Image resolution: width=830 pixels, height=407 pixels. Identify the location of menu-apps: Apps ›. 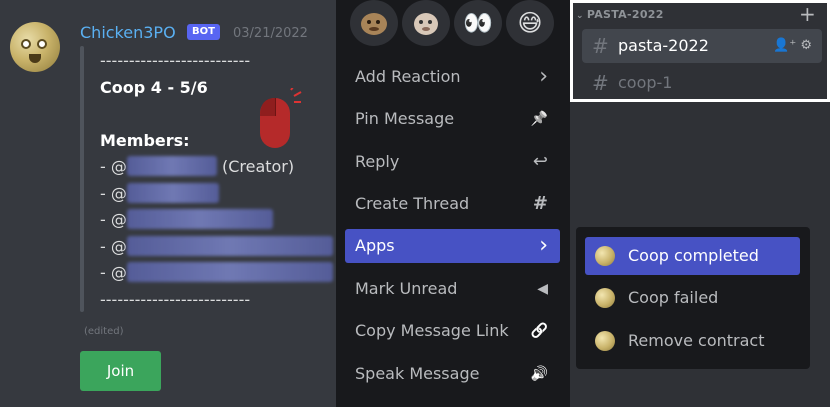
(452, 246).